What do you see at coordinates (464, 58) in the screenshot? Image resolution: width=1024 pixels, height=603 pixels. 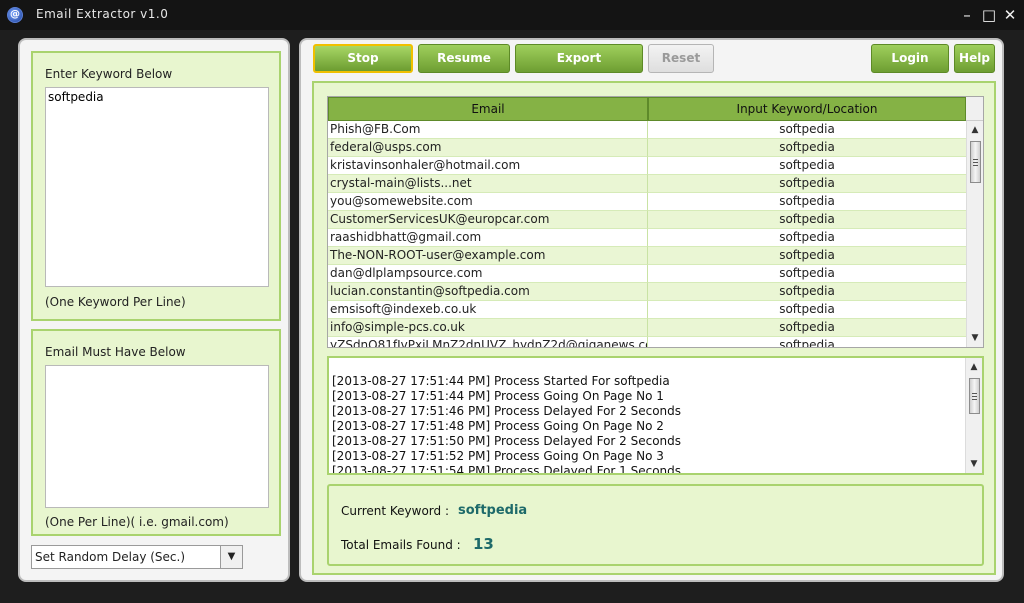 I see `resume-button: Resume` at bounding box center [464, 58].